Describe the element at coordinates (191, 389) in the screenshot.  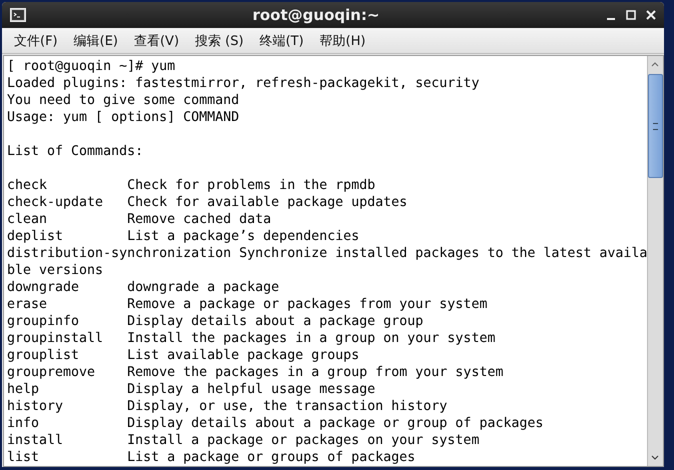
I see `terminal-line: help Display a helpful usage message` at that location.